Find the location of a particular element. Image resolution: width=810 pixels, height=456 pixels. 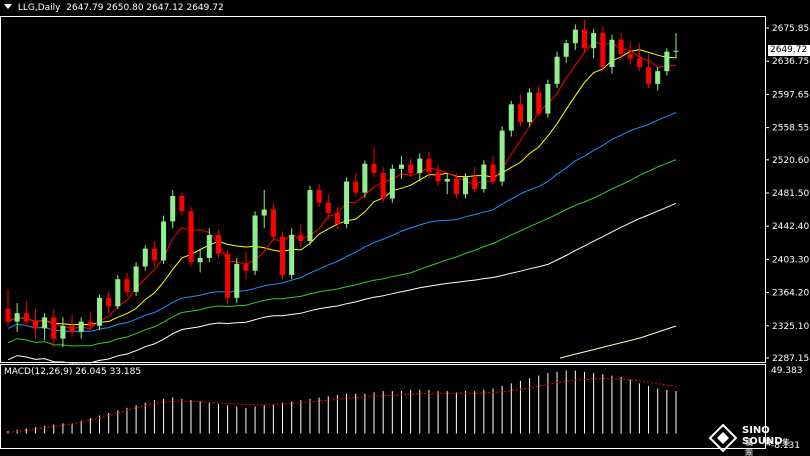

y-tick-label: 2364.20 is located at coordinates (790, 294).